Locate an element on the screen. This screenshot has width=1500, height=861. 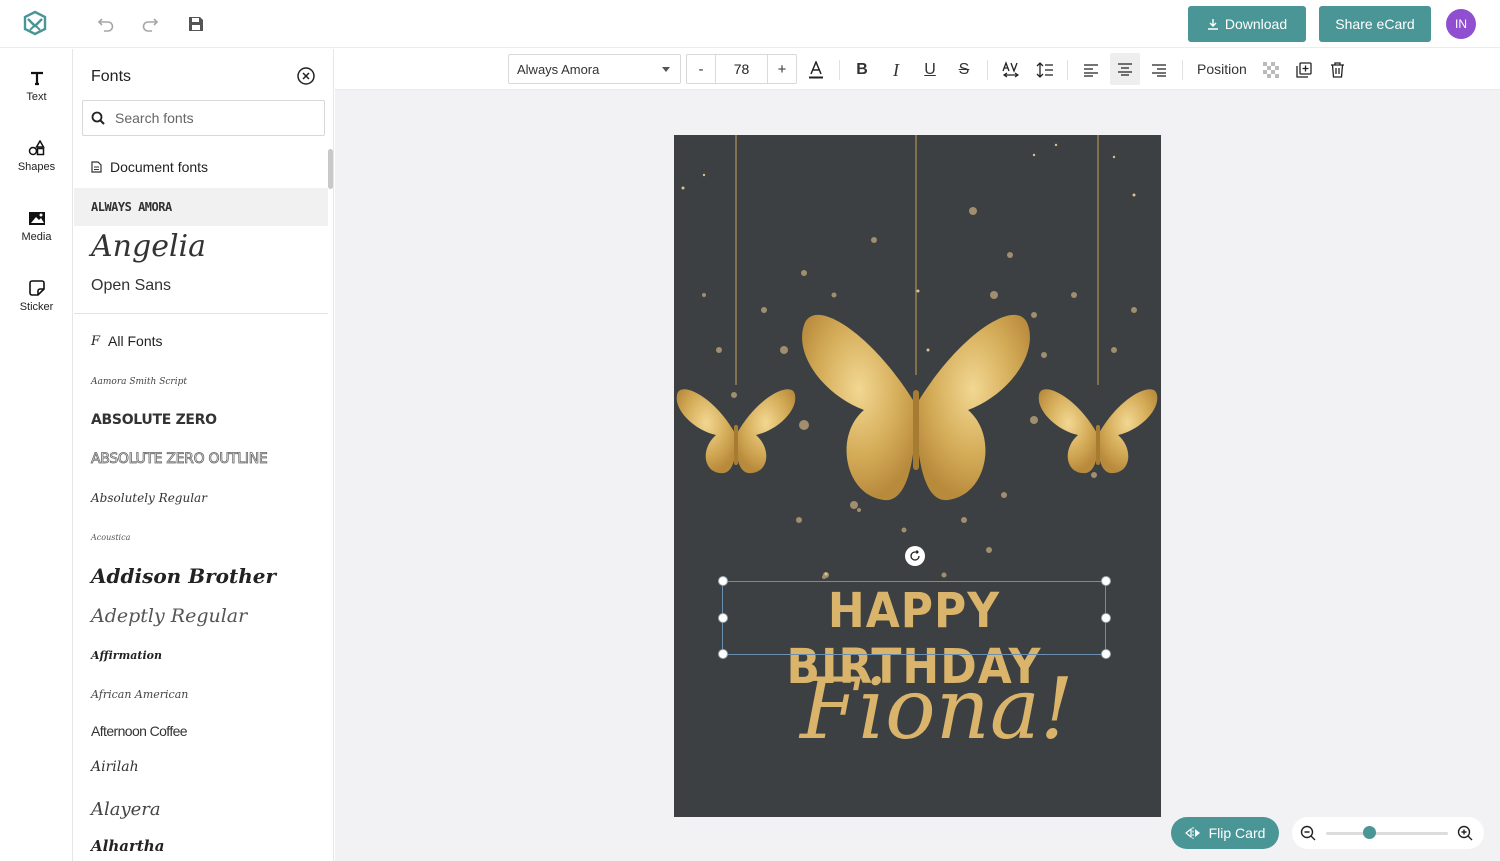
search-icon is located at coordinates (98, 118).